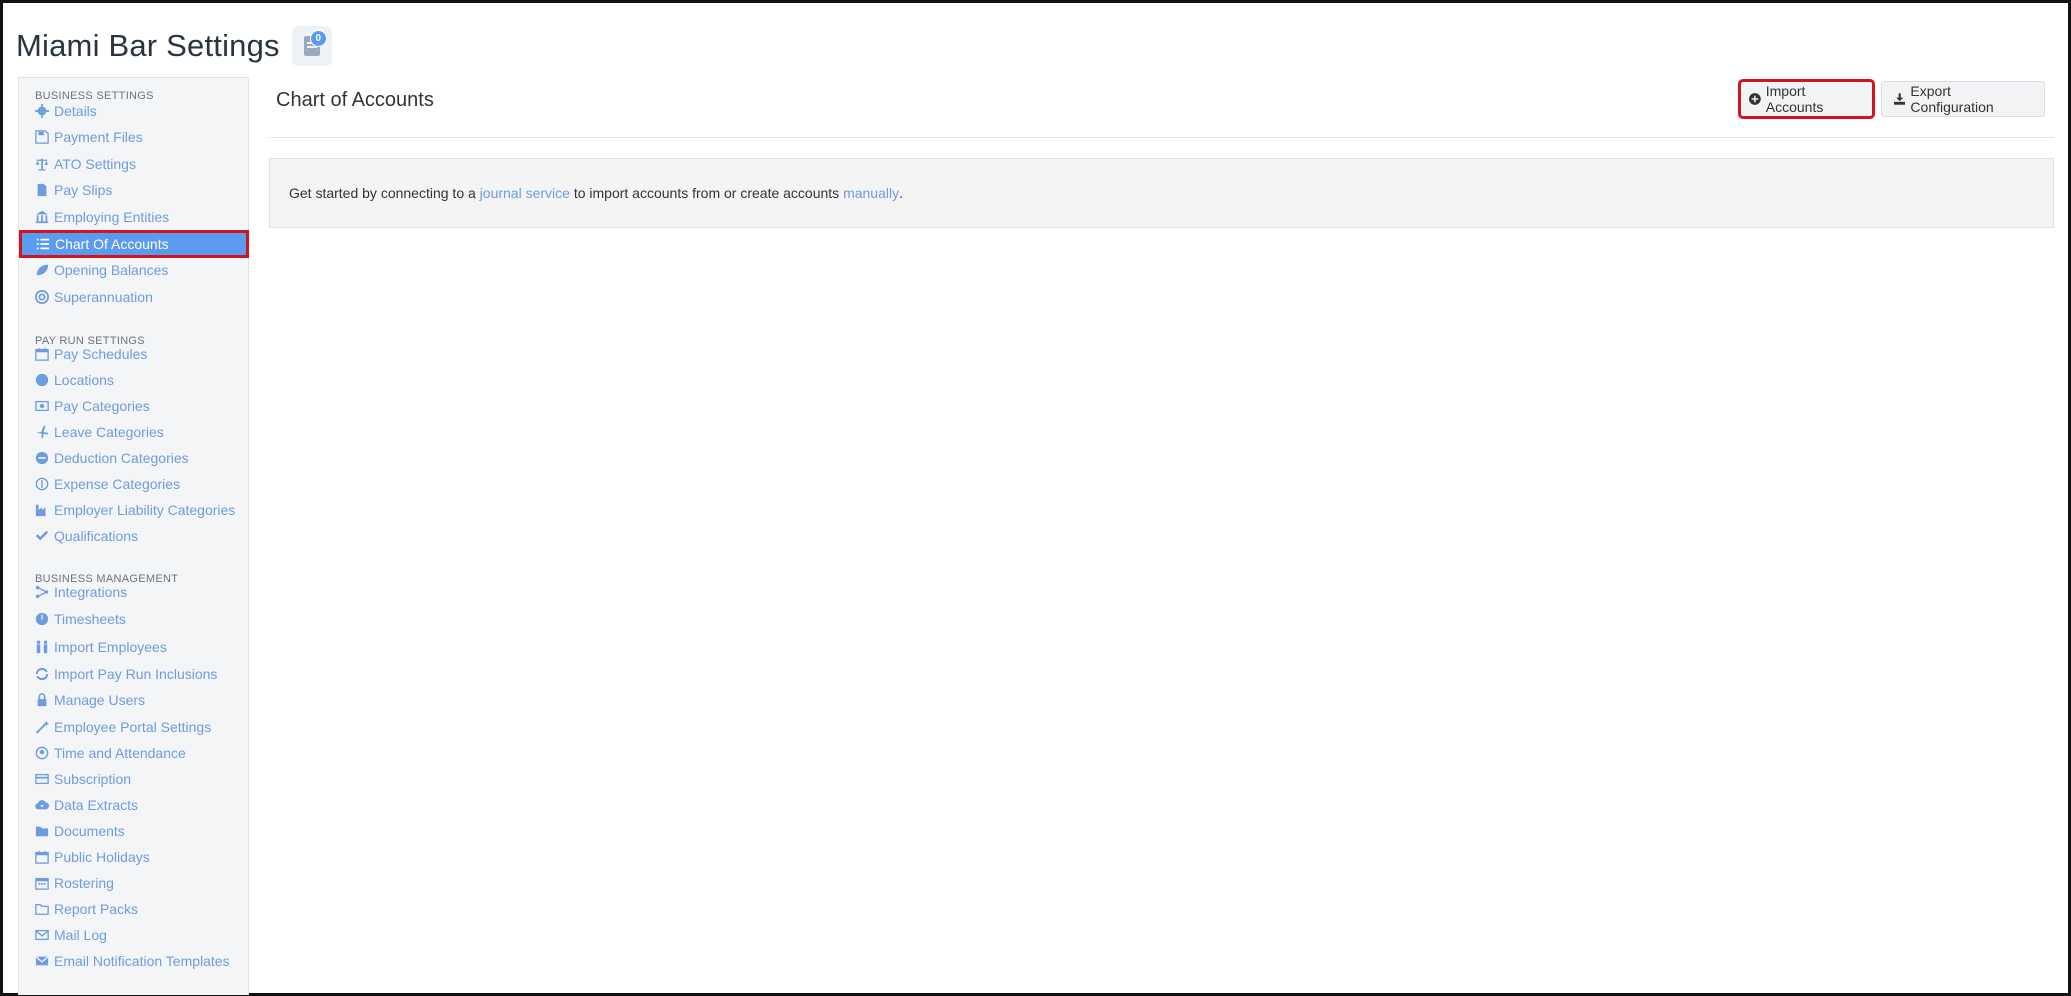 The width and height of the screenshot is (2071, 996). I want to click on sidebar-item-label: Expense Categories, so click(117, 484).